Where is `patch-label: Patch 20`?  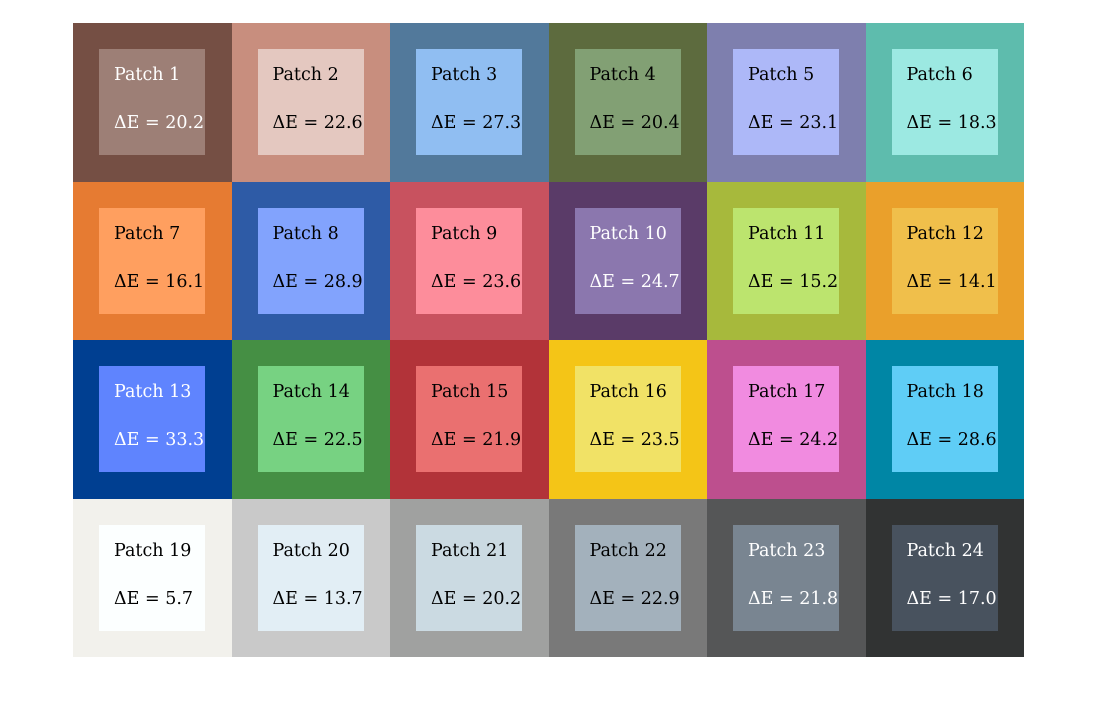
patch-label: Patch 20 is located at coordinates (311, 550).